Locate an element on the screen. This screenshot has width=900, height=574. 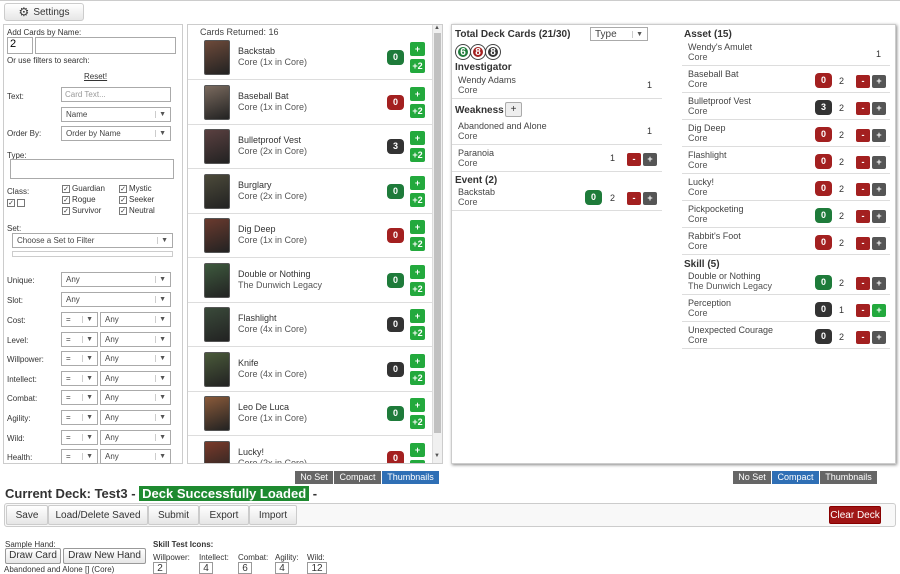
unique-select: Any ▼ is located at coordinates (116, 279).